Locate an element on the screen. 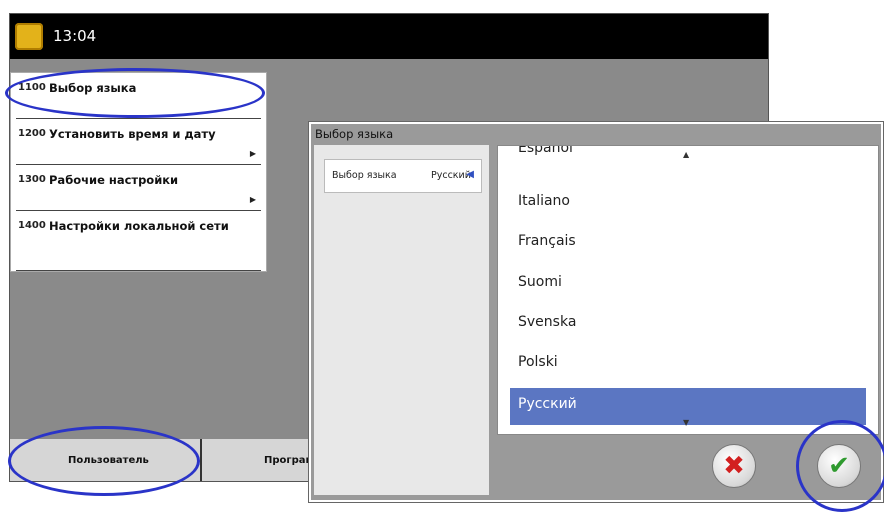 This screenshot has width=884, height=512. language-field: Выбор языка Русский ◀ is located at coordinates (403, 176).